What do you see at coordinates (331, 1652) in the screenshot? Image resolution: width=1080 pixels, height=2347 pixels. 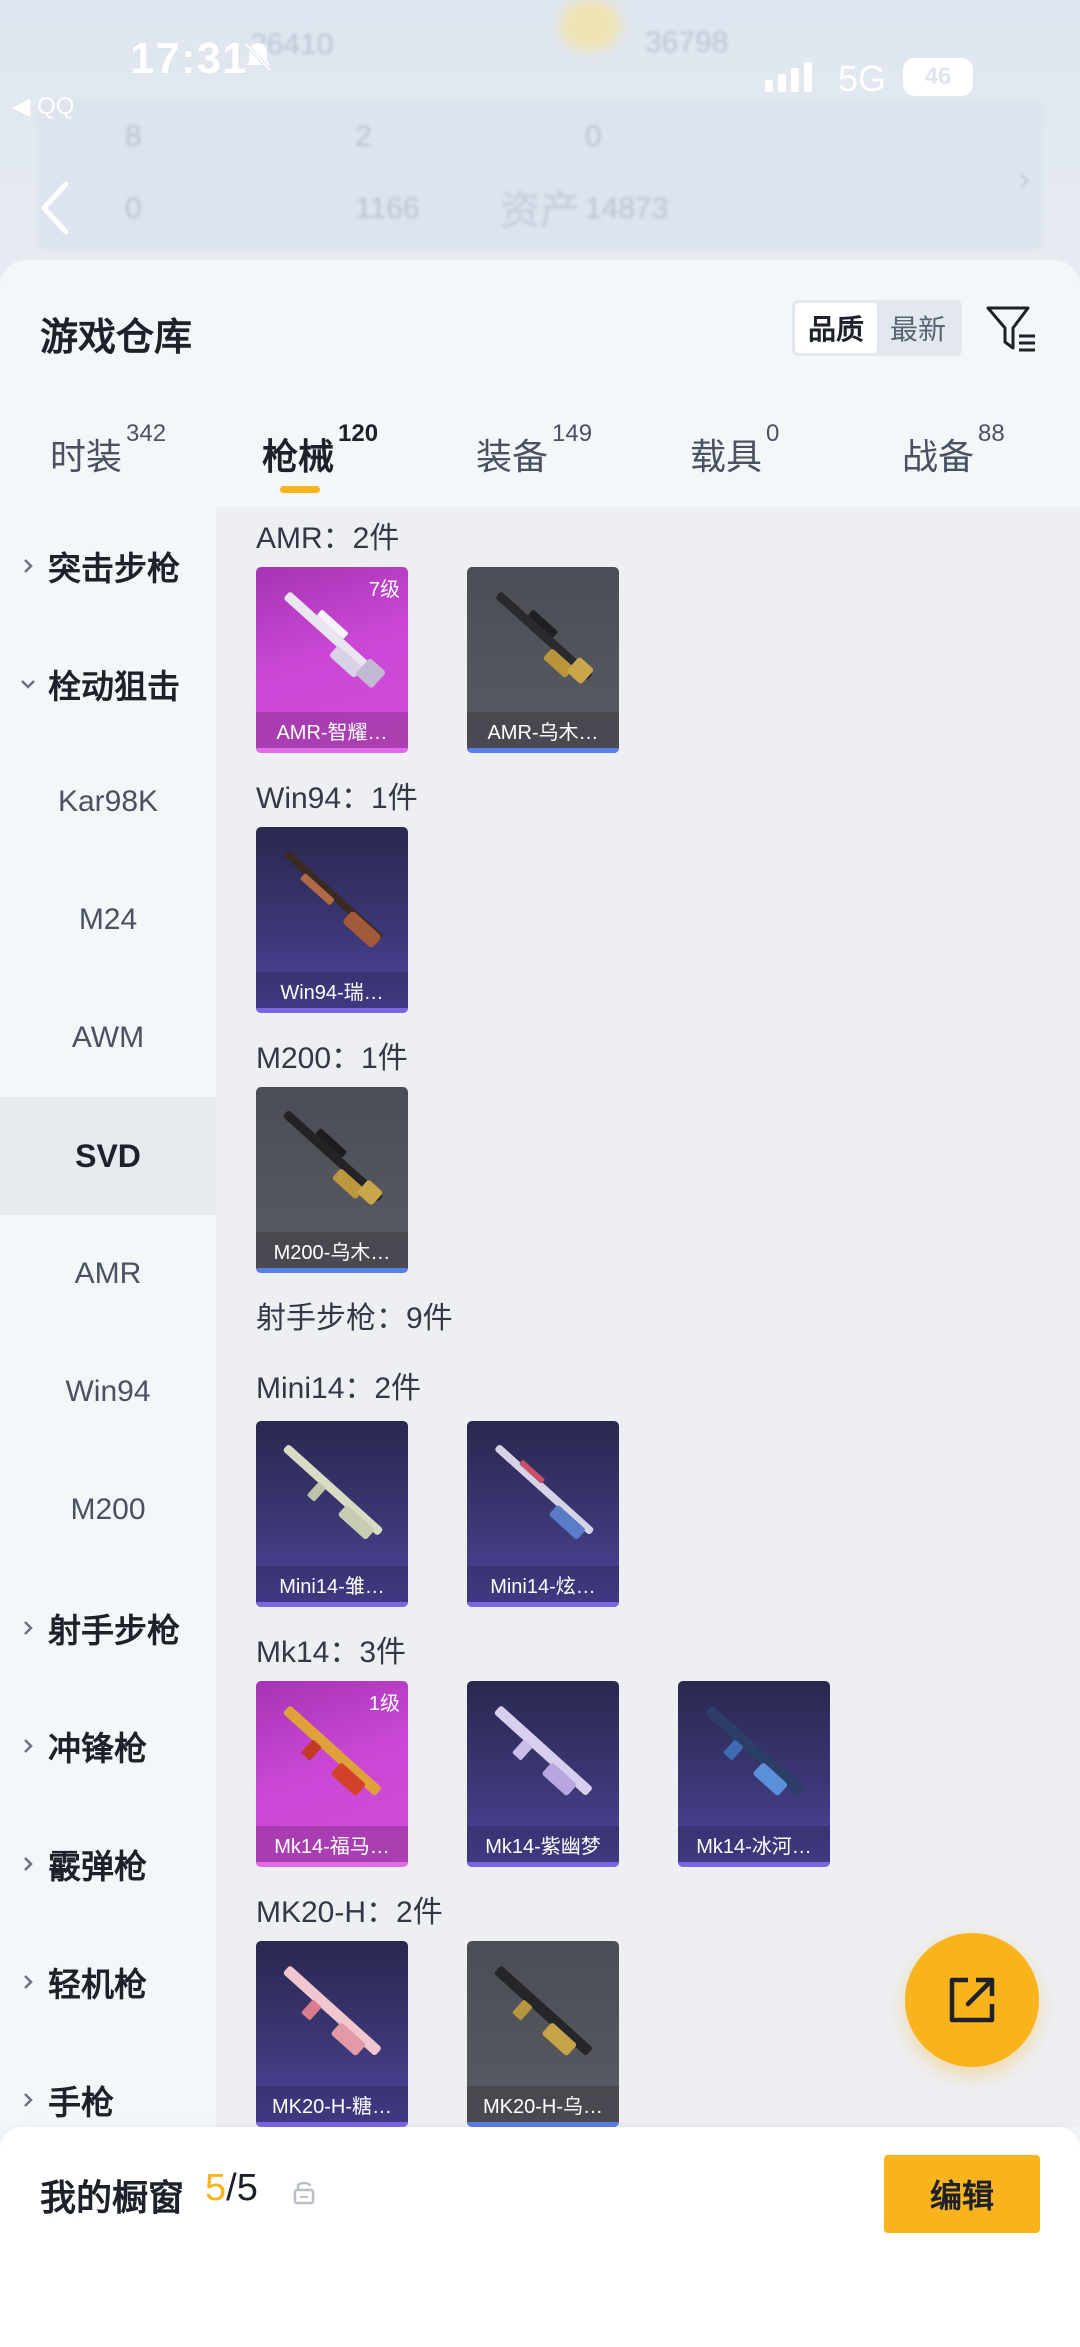 I see `section-label-mk14: Mk14：3件` at bounding box center [331, 1652].